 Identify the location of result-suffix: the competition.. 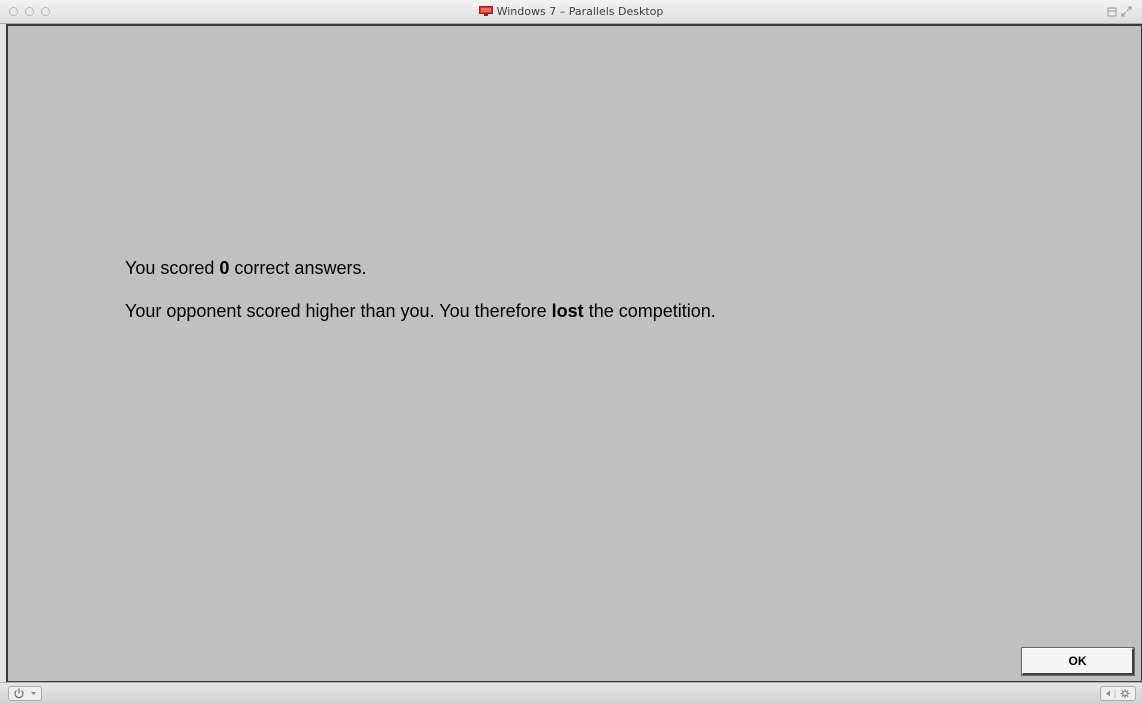
(649, 311).